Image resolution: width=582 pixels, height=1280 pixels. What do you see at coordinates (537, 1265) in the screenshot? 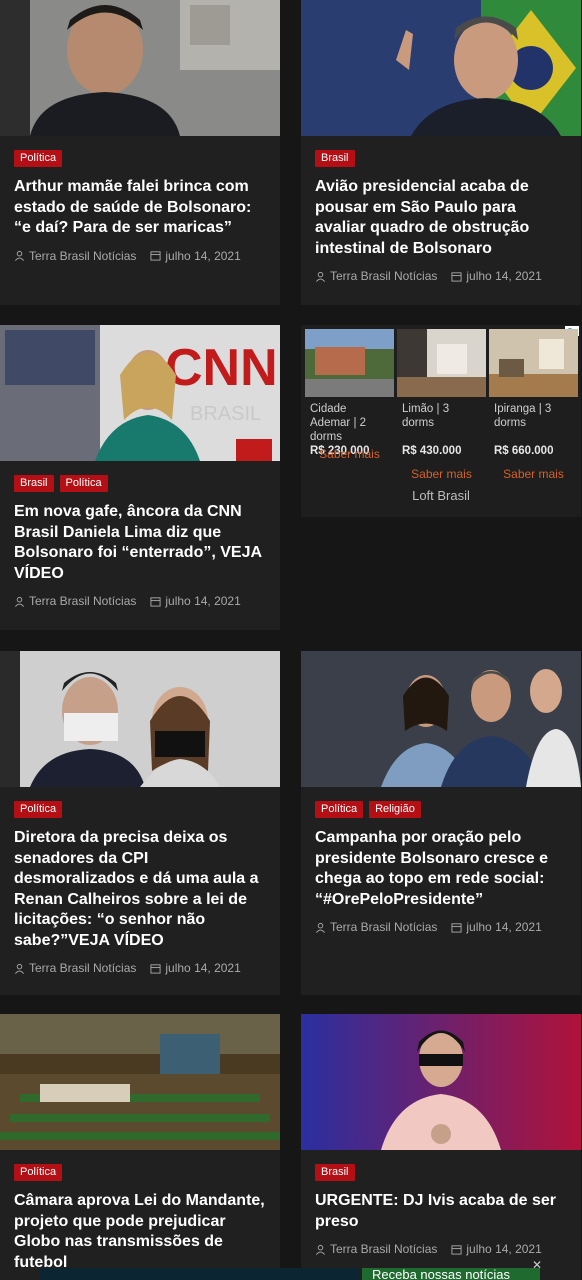
I see `close-icon: ✕` at bounding box center [537, 1265].